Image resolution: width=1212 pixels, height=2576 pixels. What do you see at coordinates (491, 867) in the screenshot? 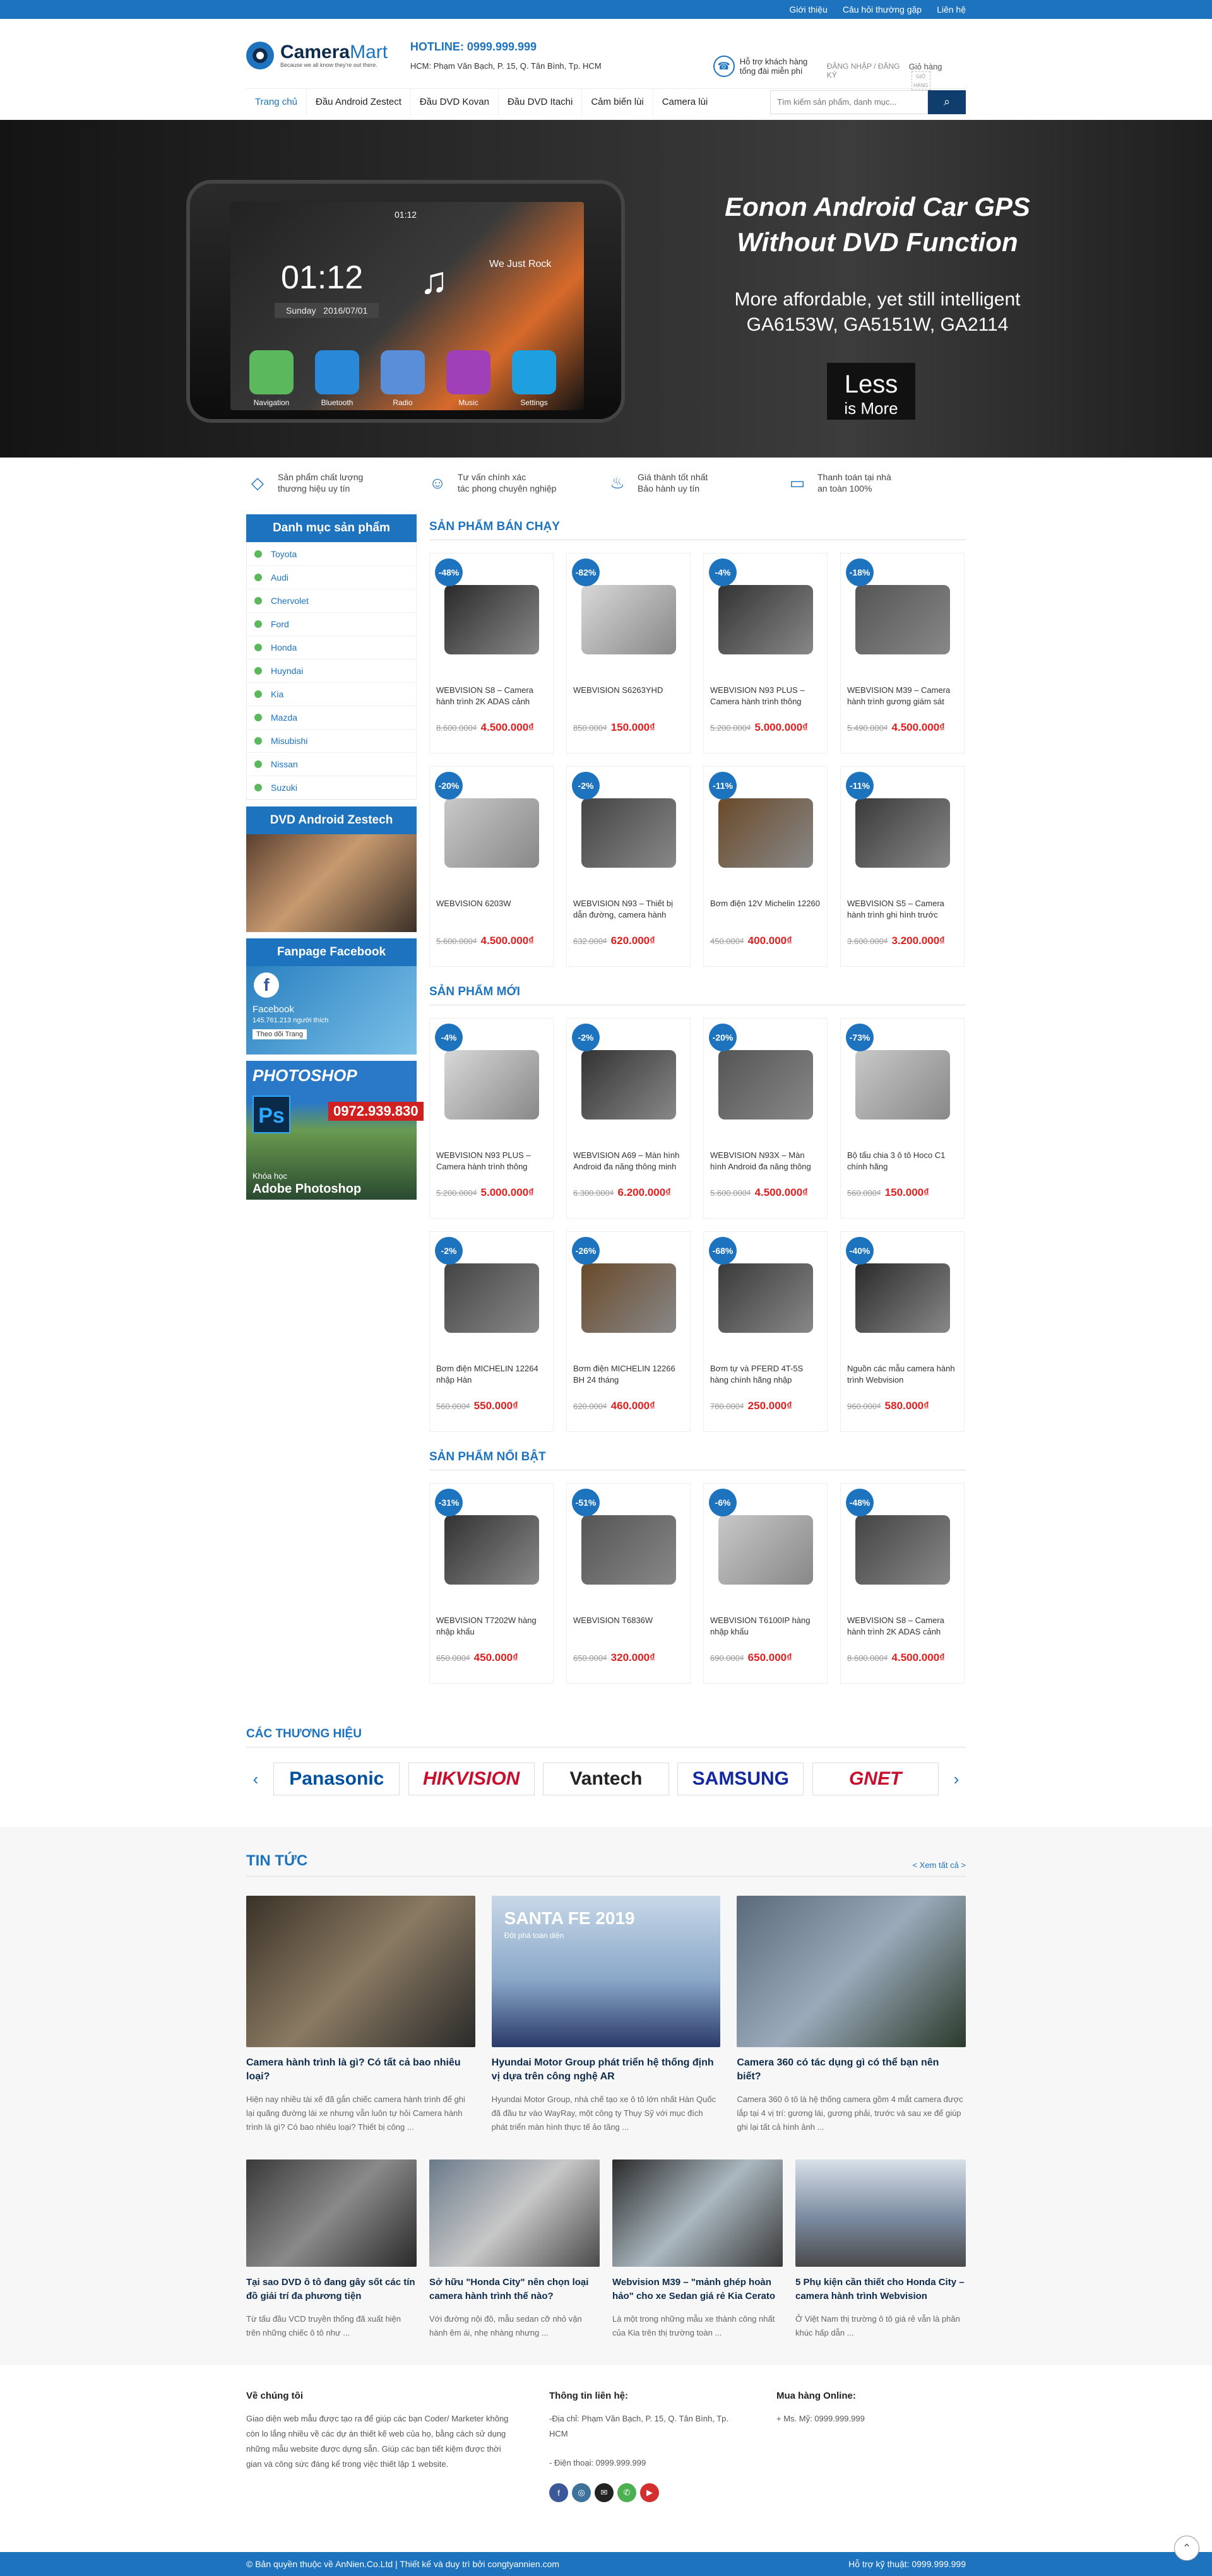
I see `product-card: -20% WEBVISION 6203W 5.600.000₫ 4.500.000₫` at bounding box center [491, 867].